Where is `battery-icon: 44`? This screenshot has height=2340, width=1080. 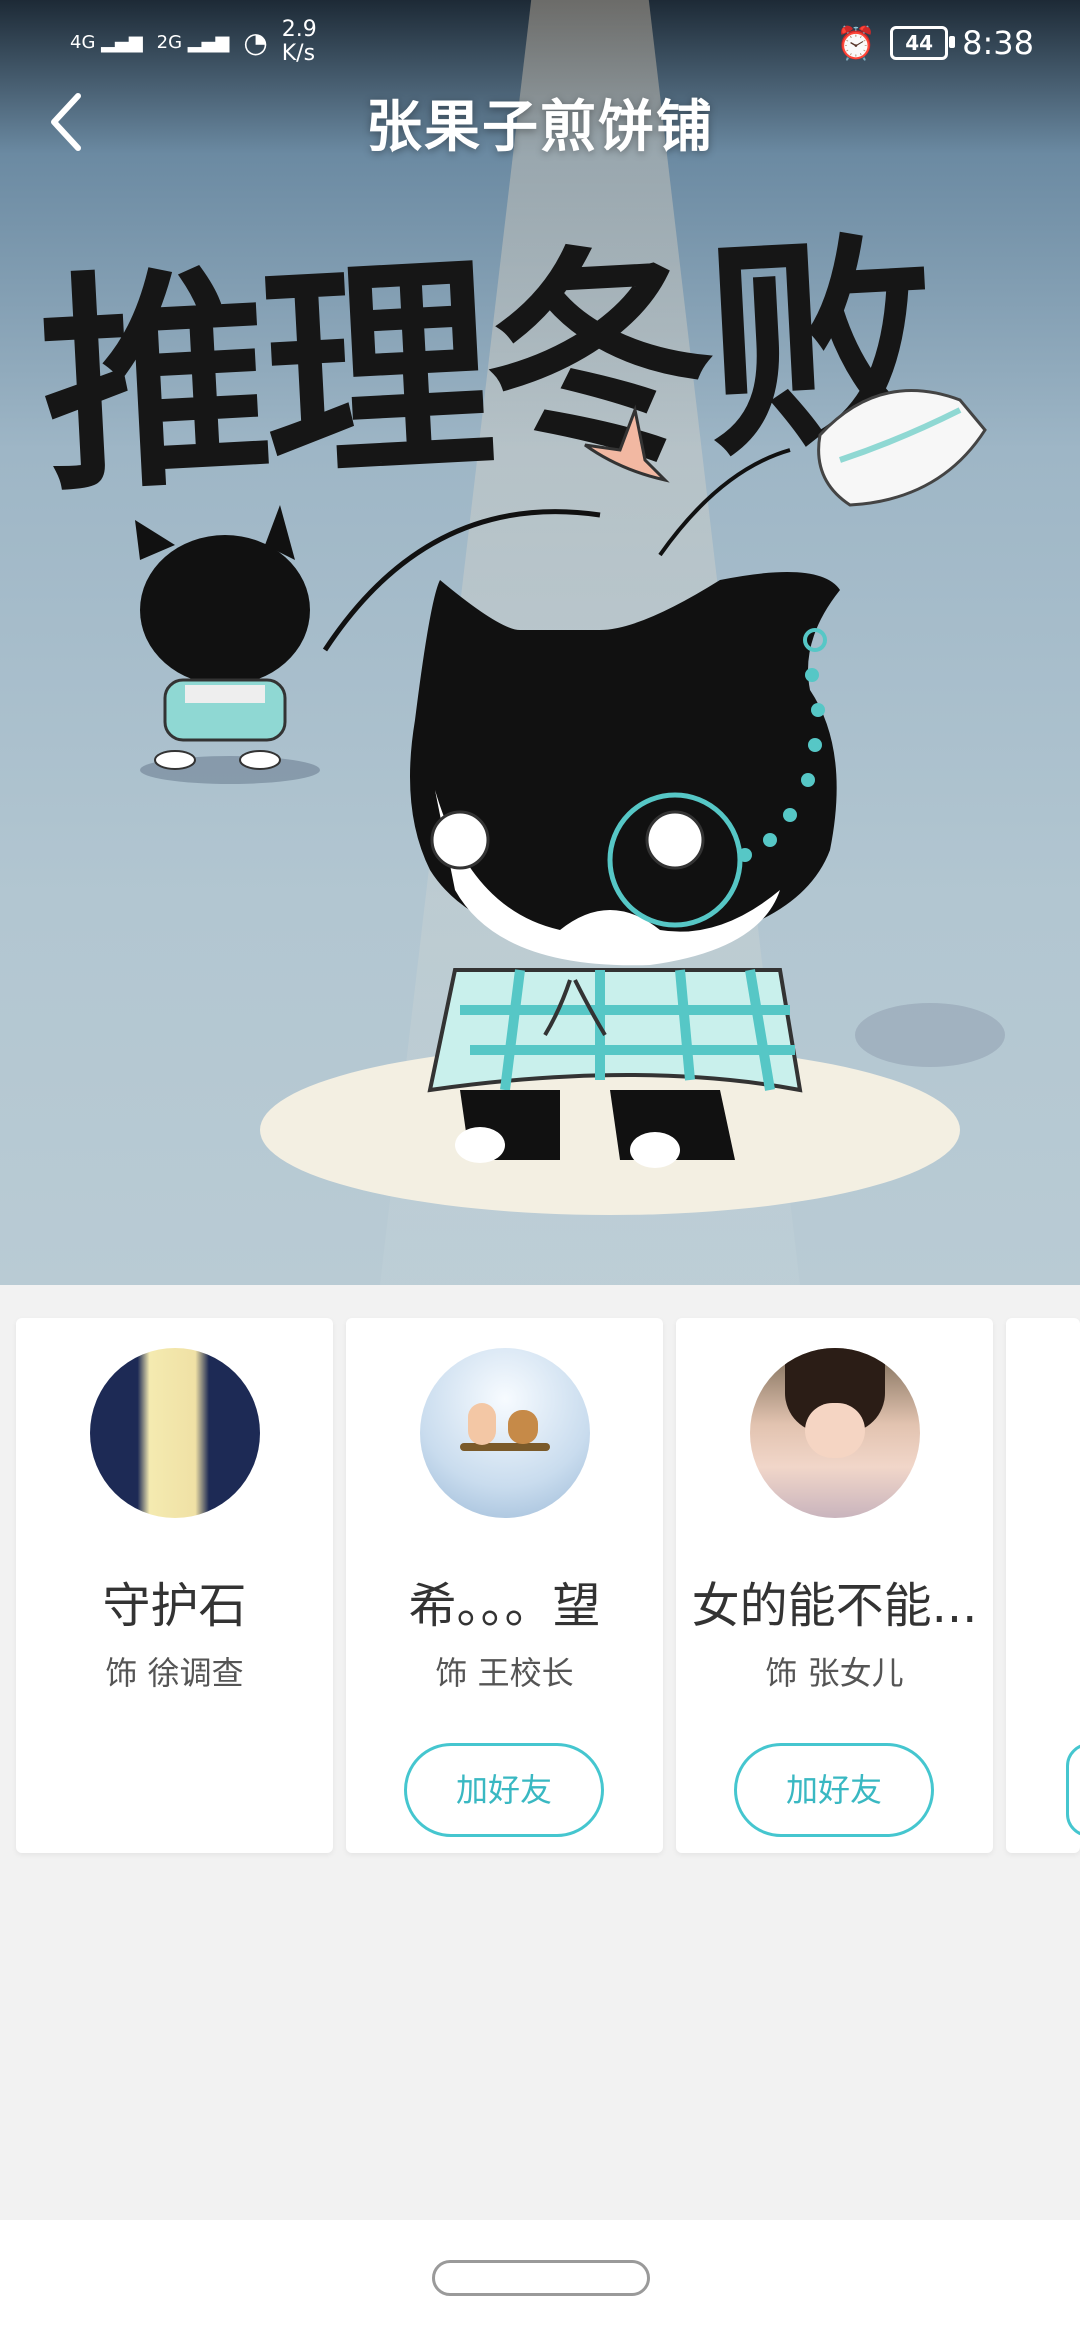
battery-icon: 44 is located at coordinates (923, 43).